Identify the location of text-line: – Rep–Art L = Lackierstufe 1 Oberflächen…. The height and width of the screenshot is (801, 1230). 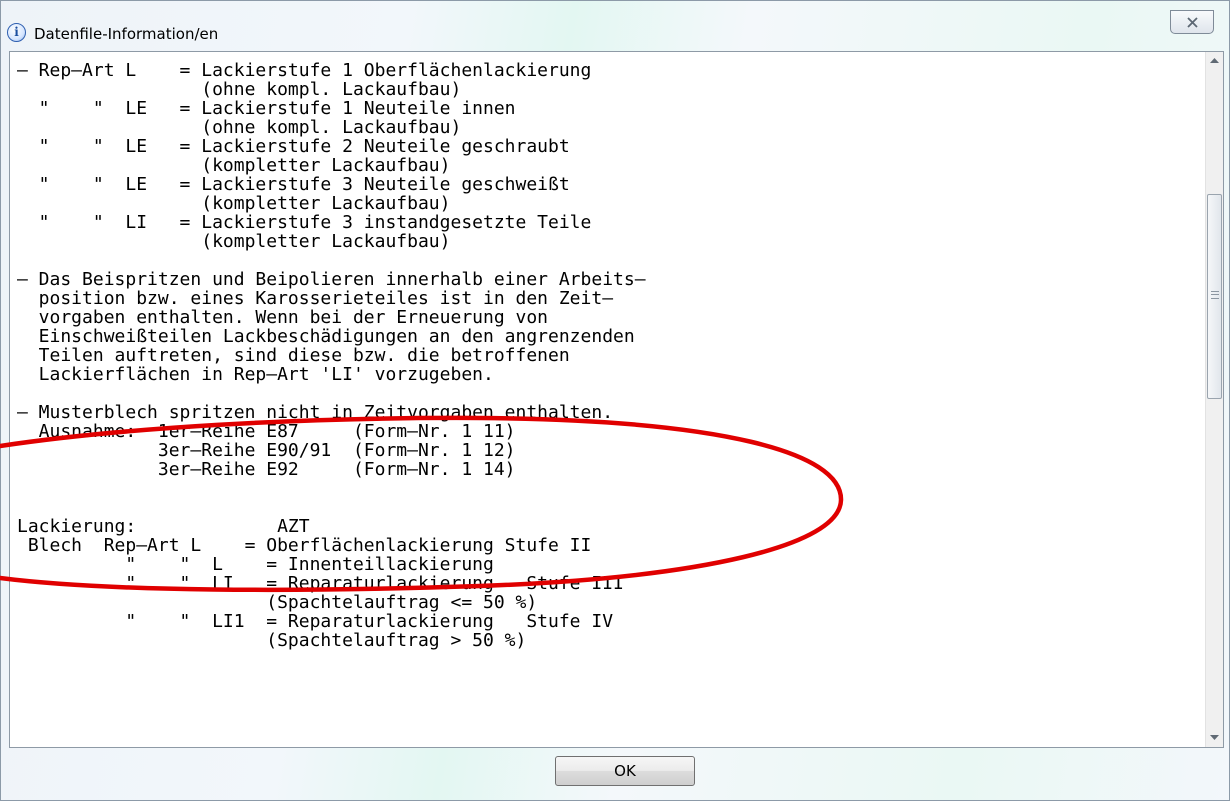
(304, 70).